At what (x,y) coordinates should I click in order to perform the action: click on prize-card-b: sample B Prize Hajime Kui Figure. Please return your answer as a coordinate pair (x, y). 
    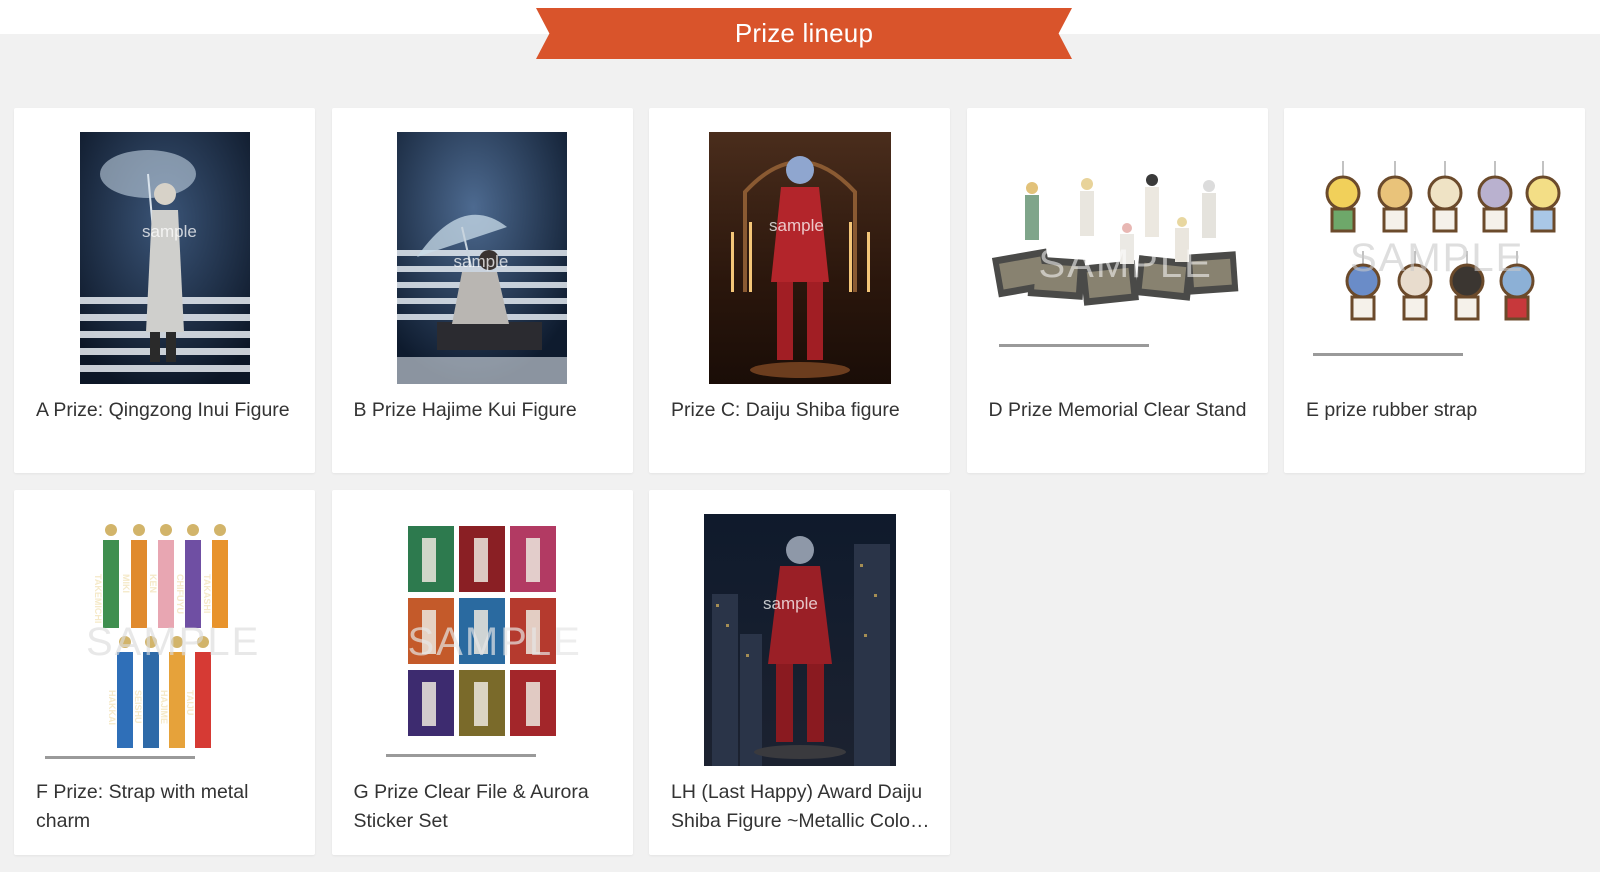
    Looking at the image, I should click on (482, 290).